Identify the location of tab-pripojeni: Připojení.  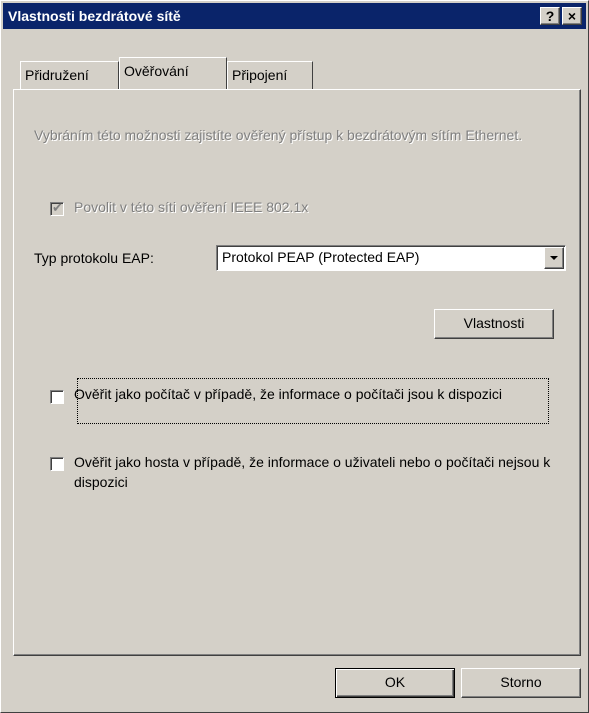
(270, 75).